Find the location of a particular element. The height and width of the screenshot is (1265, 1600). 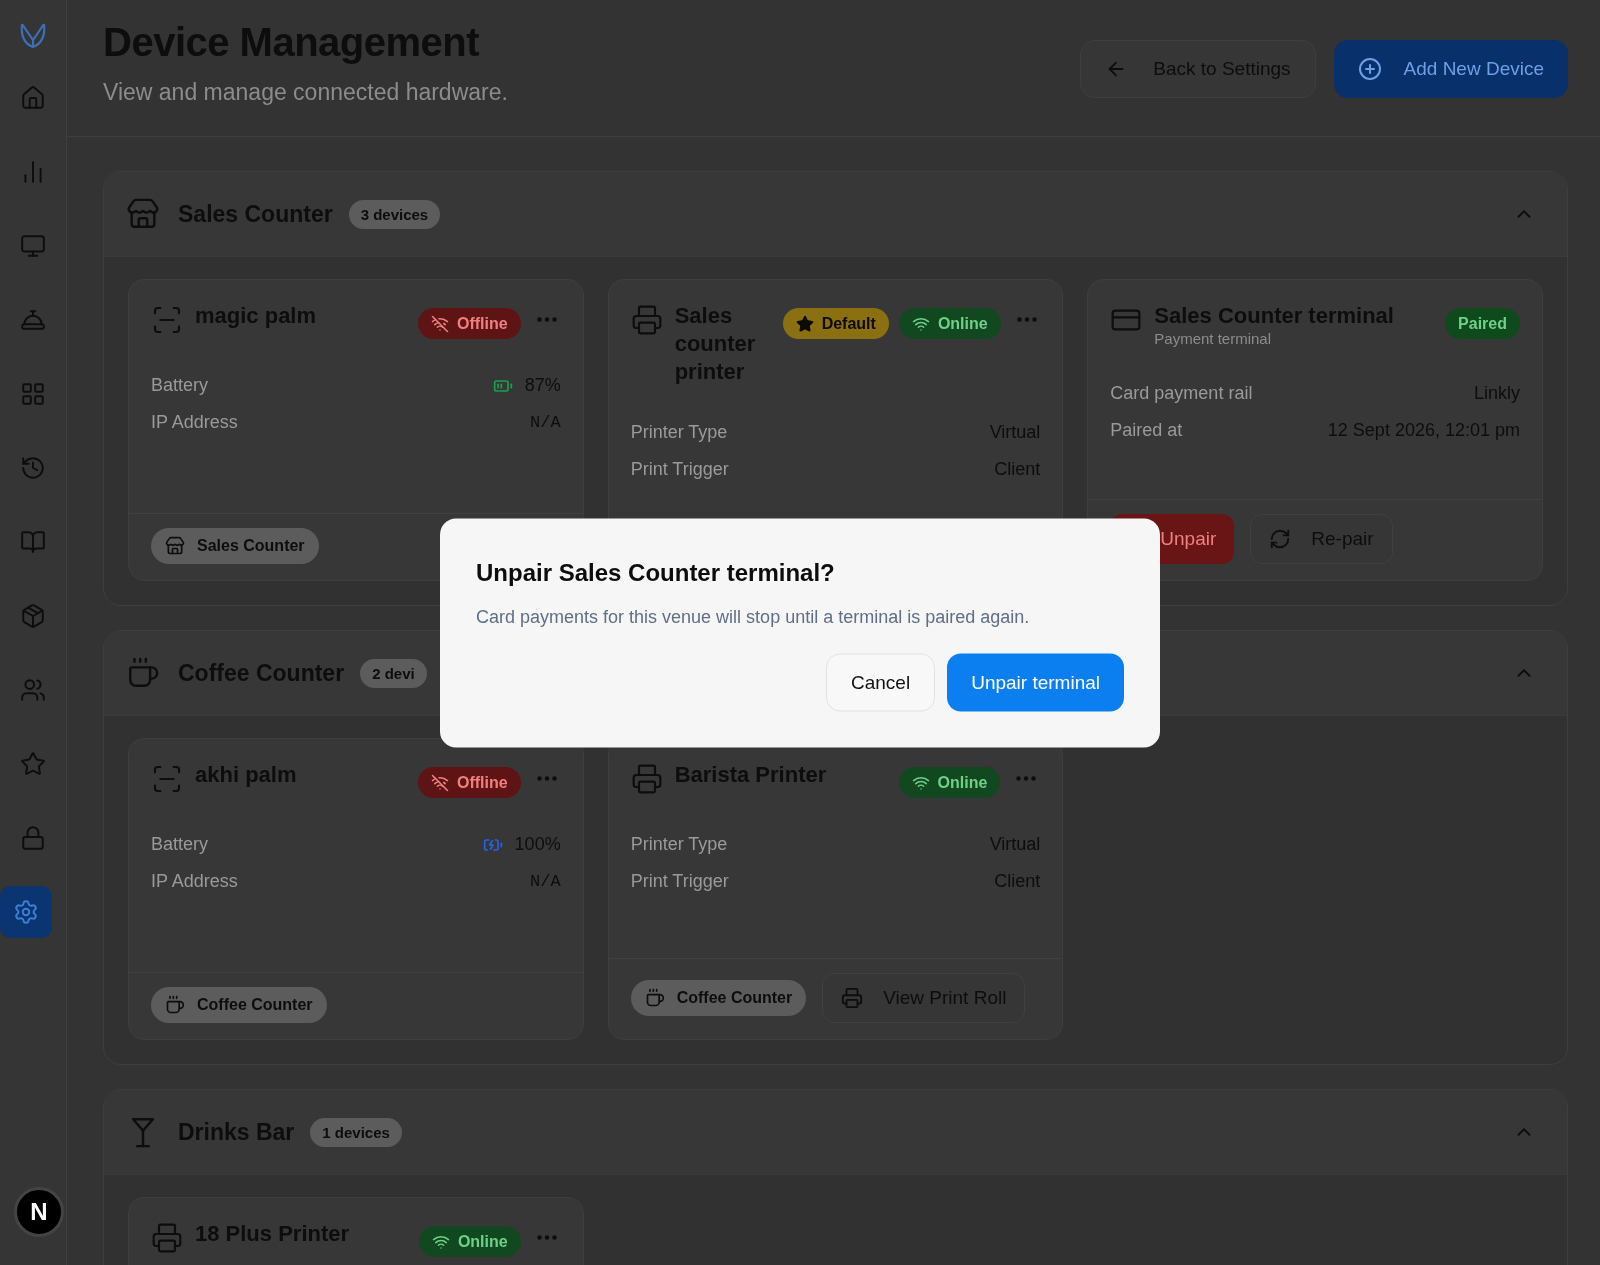

history-icon is located at coordinates (33, 468).